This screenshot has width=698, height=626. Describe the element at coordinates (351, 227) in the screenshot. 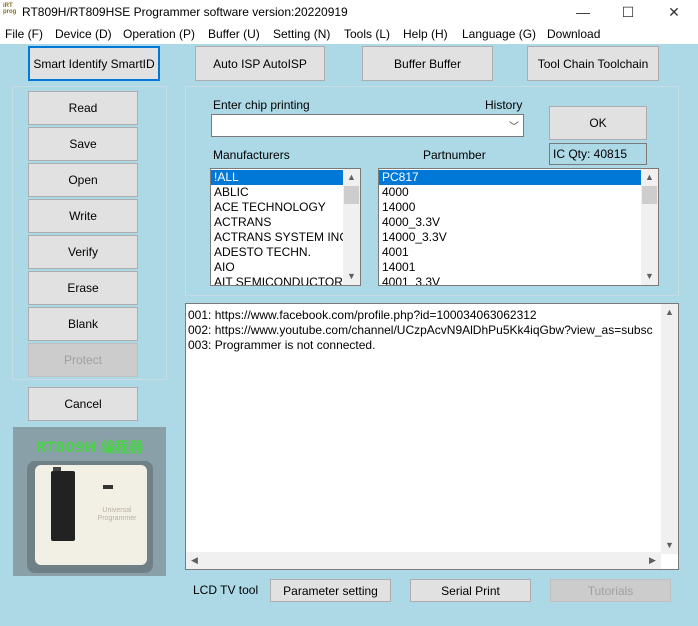

I see `manufacturers-scrollbar: ▲ ▼` at that location.